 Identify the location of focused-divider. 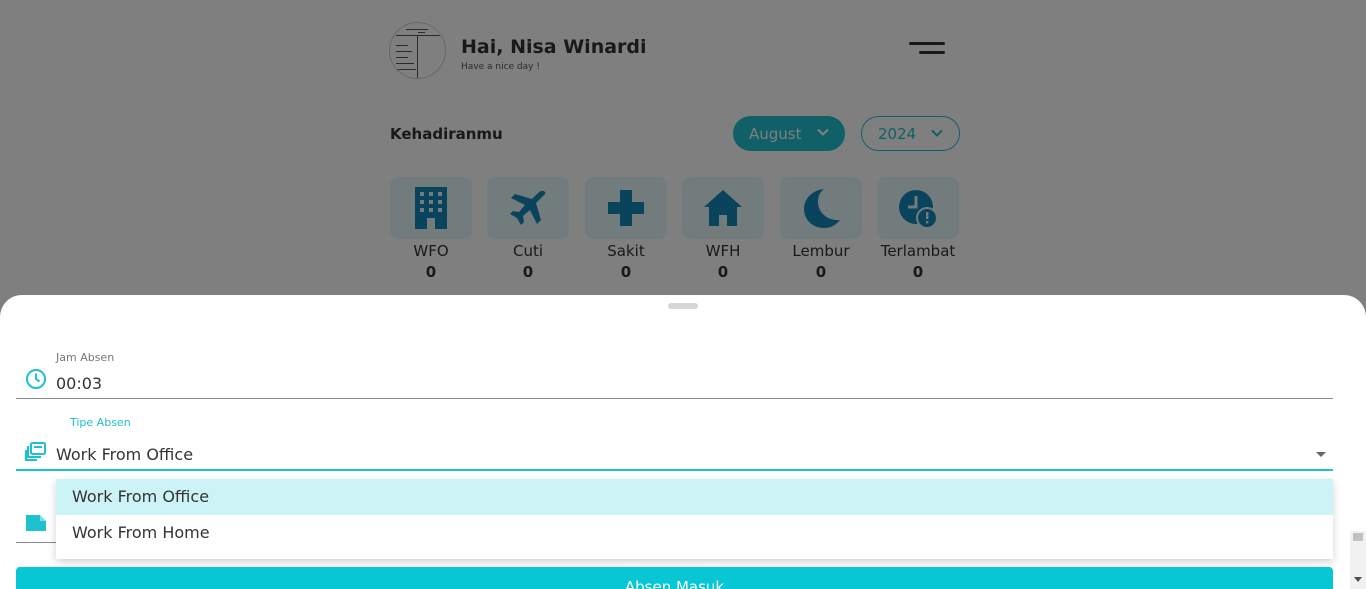
(674, 470).